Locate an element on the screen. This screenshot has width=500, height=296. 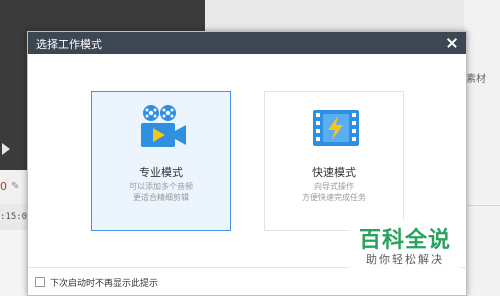
watermark-main-text: 百科全说 is located at coordinates (404, 240).